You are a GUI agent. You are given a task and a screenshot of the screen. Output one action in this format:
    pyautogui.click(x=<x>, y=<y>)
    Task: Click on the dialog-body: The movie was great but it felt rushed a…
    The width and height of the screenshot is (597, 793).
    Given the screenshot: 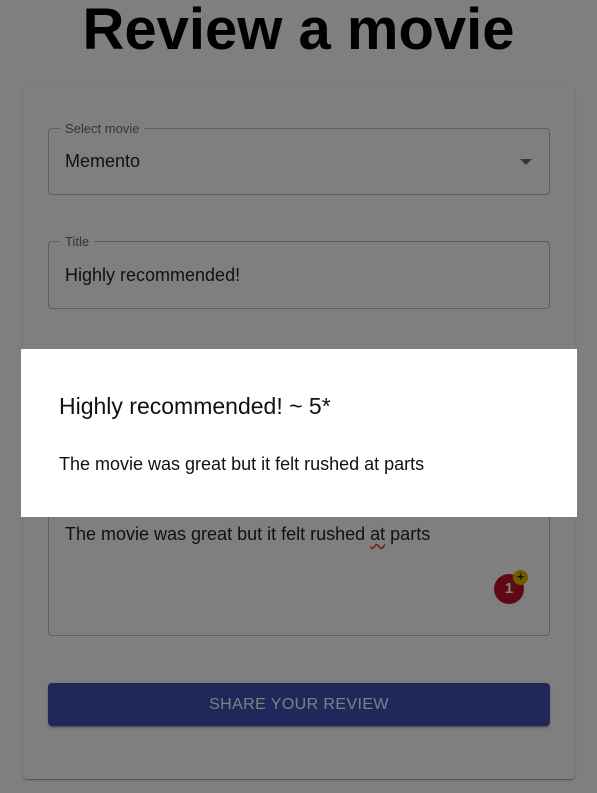 What is the action you would take?
    pyautogui.click(x=242, y=464)
    